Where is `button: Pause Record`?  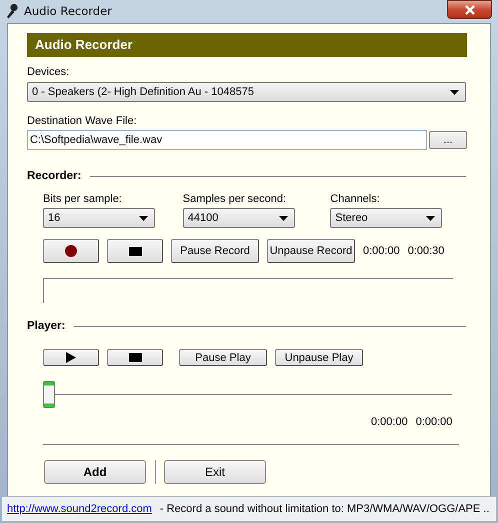 button: Pause Record is located at coordinates (215, 251).